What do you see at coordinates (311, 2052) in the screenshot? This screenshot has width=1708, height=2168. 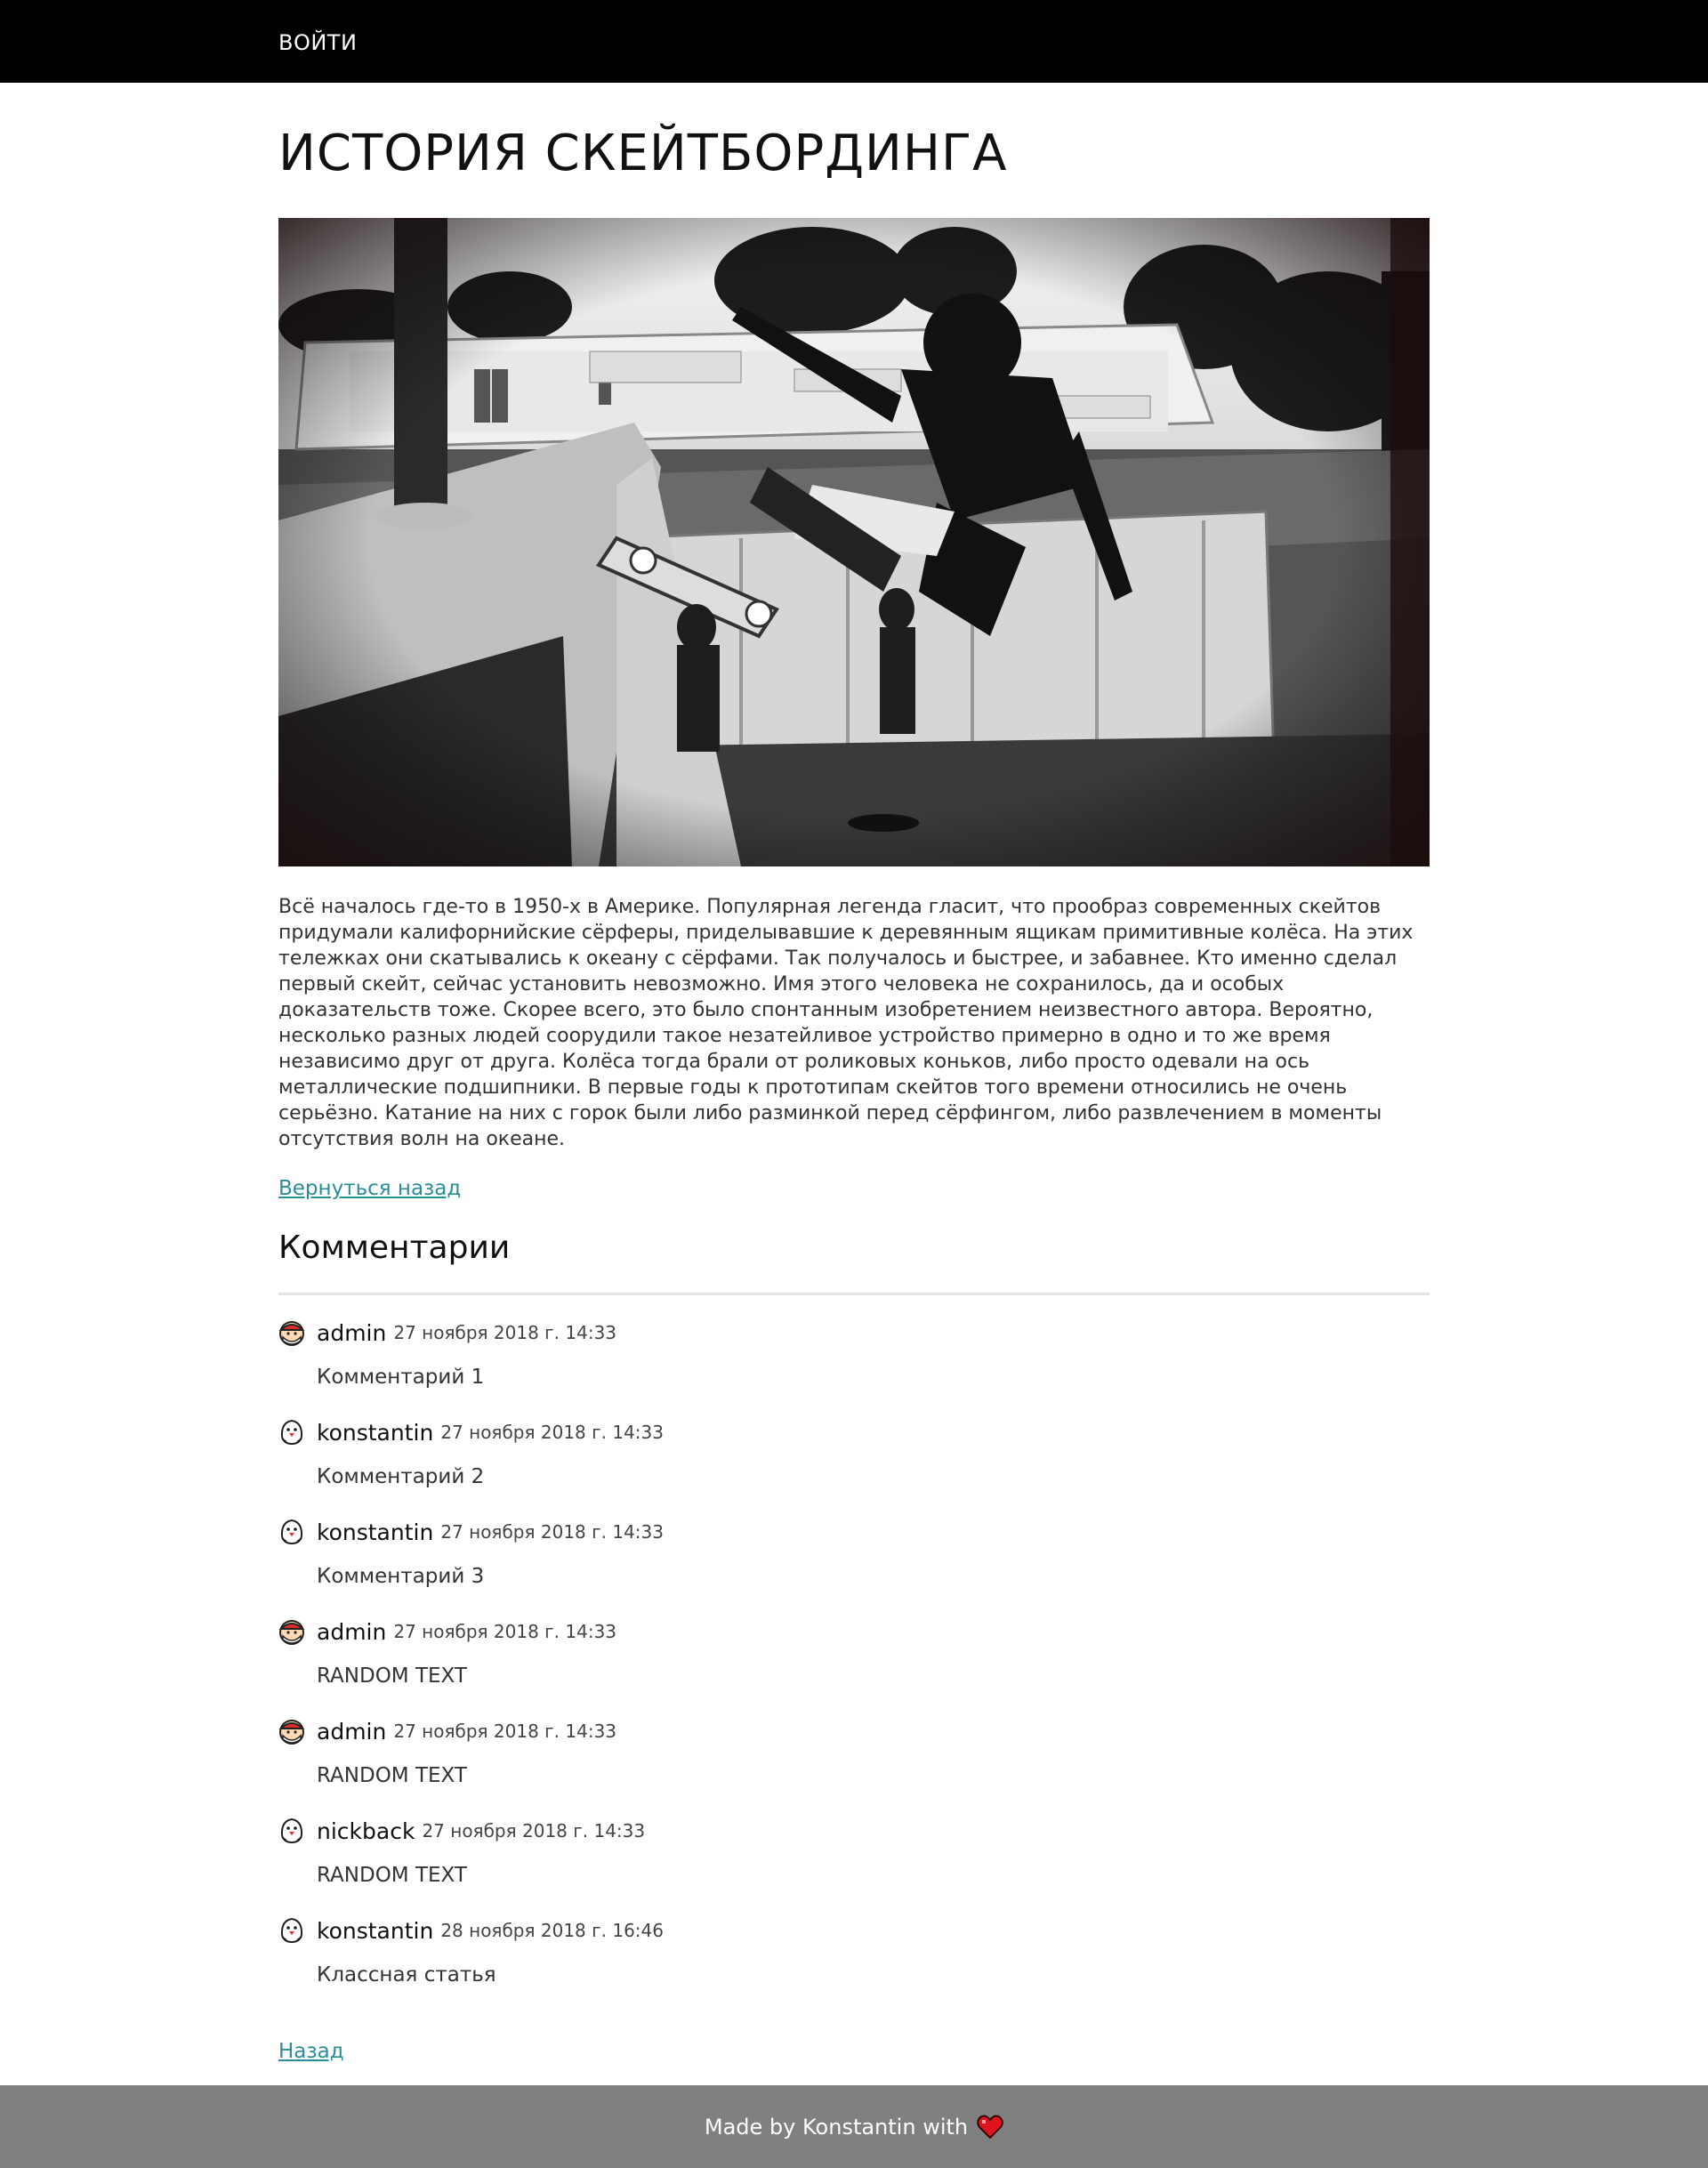 I see `bottom-back-link: Назад` at bounding box center [311, 2052].